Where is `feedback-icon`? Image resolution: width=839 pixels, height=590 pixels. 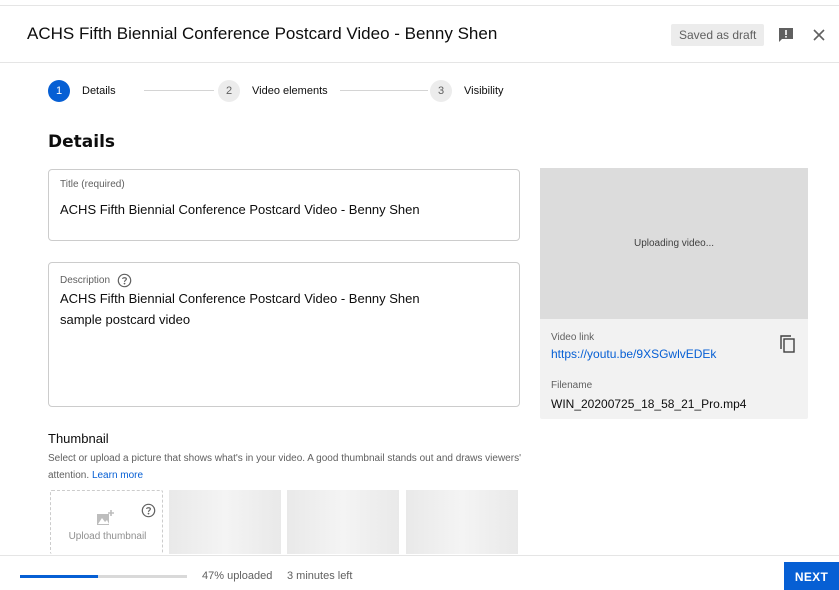
feedback-icon is located at coordinates (786, 35).